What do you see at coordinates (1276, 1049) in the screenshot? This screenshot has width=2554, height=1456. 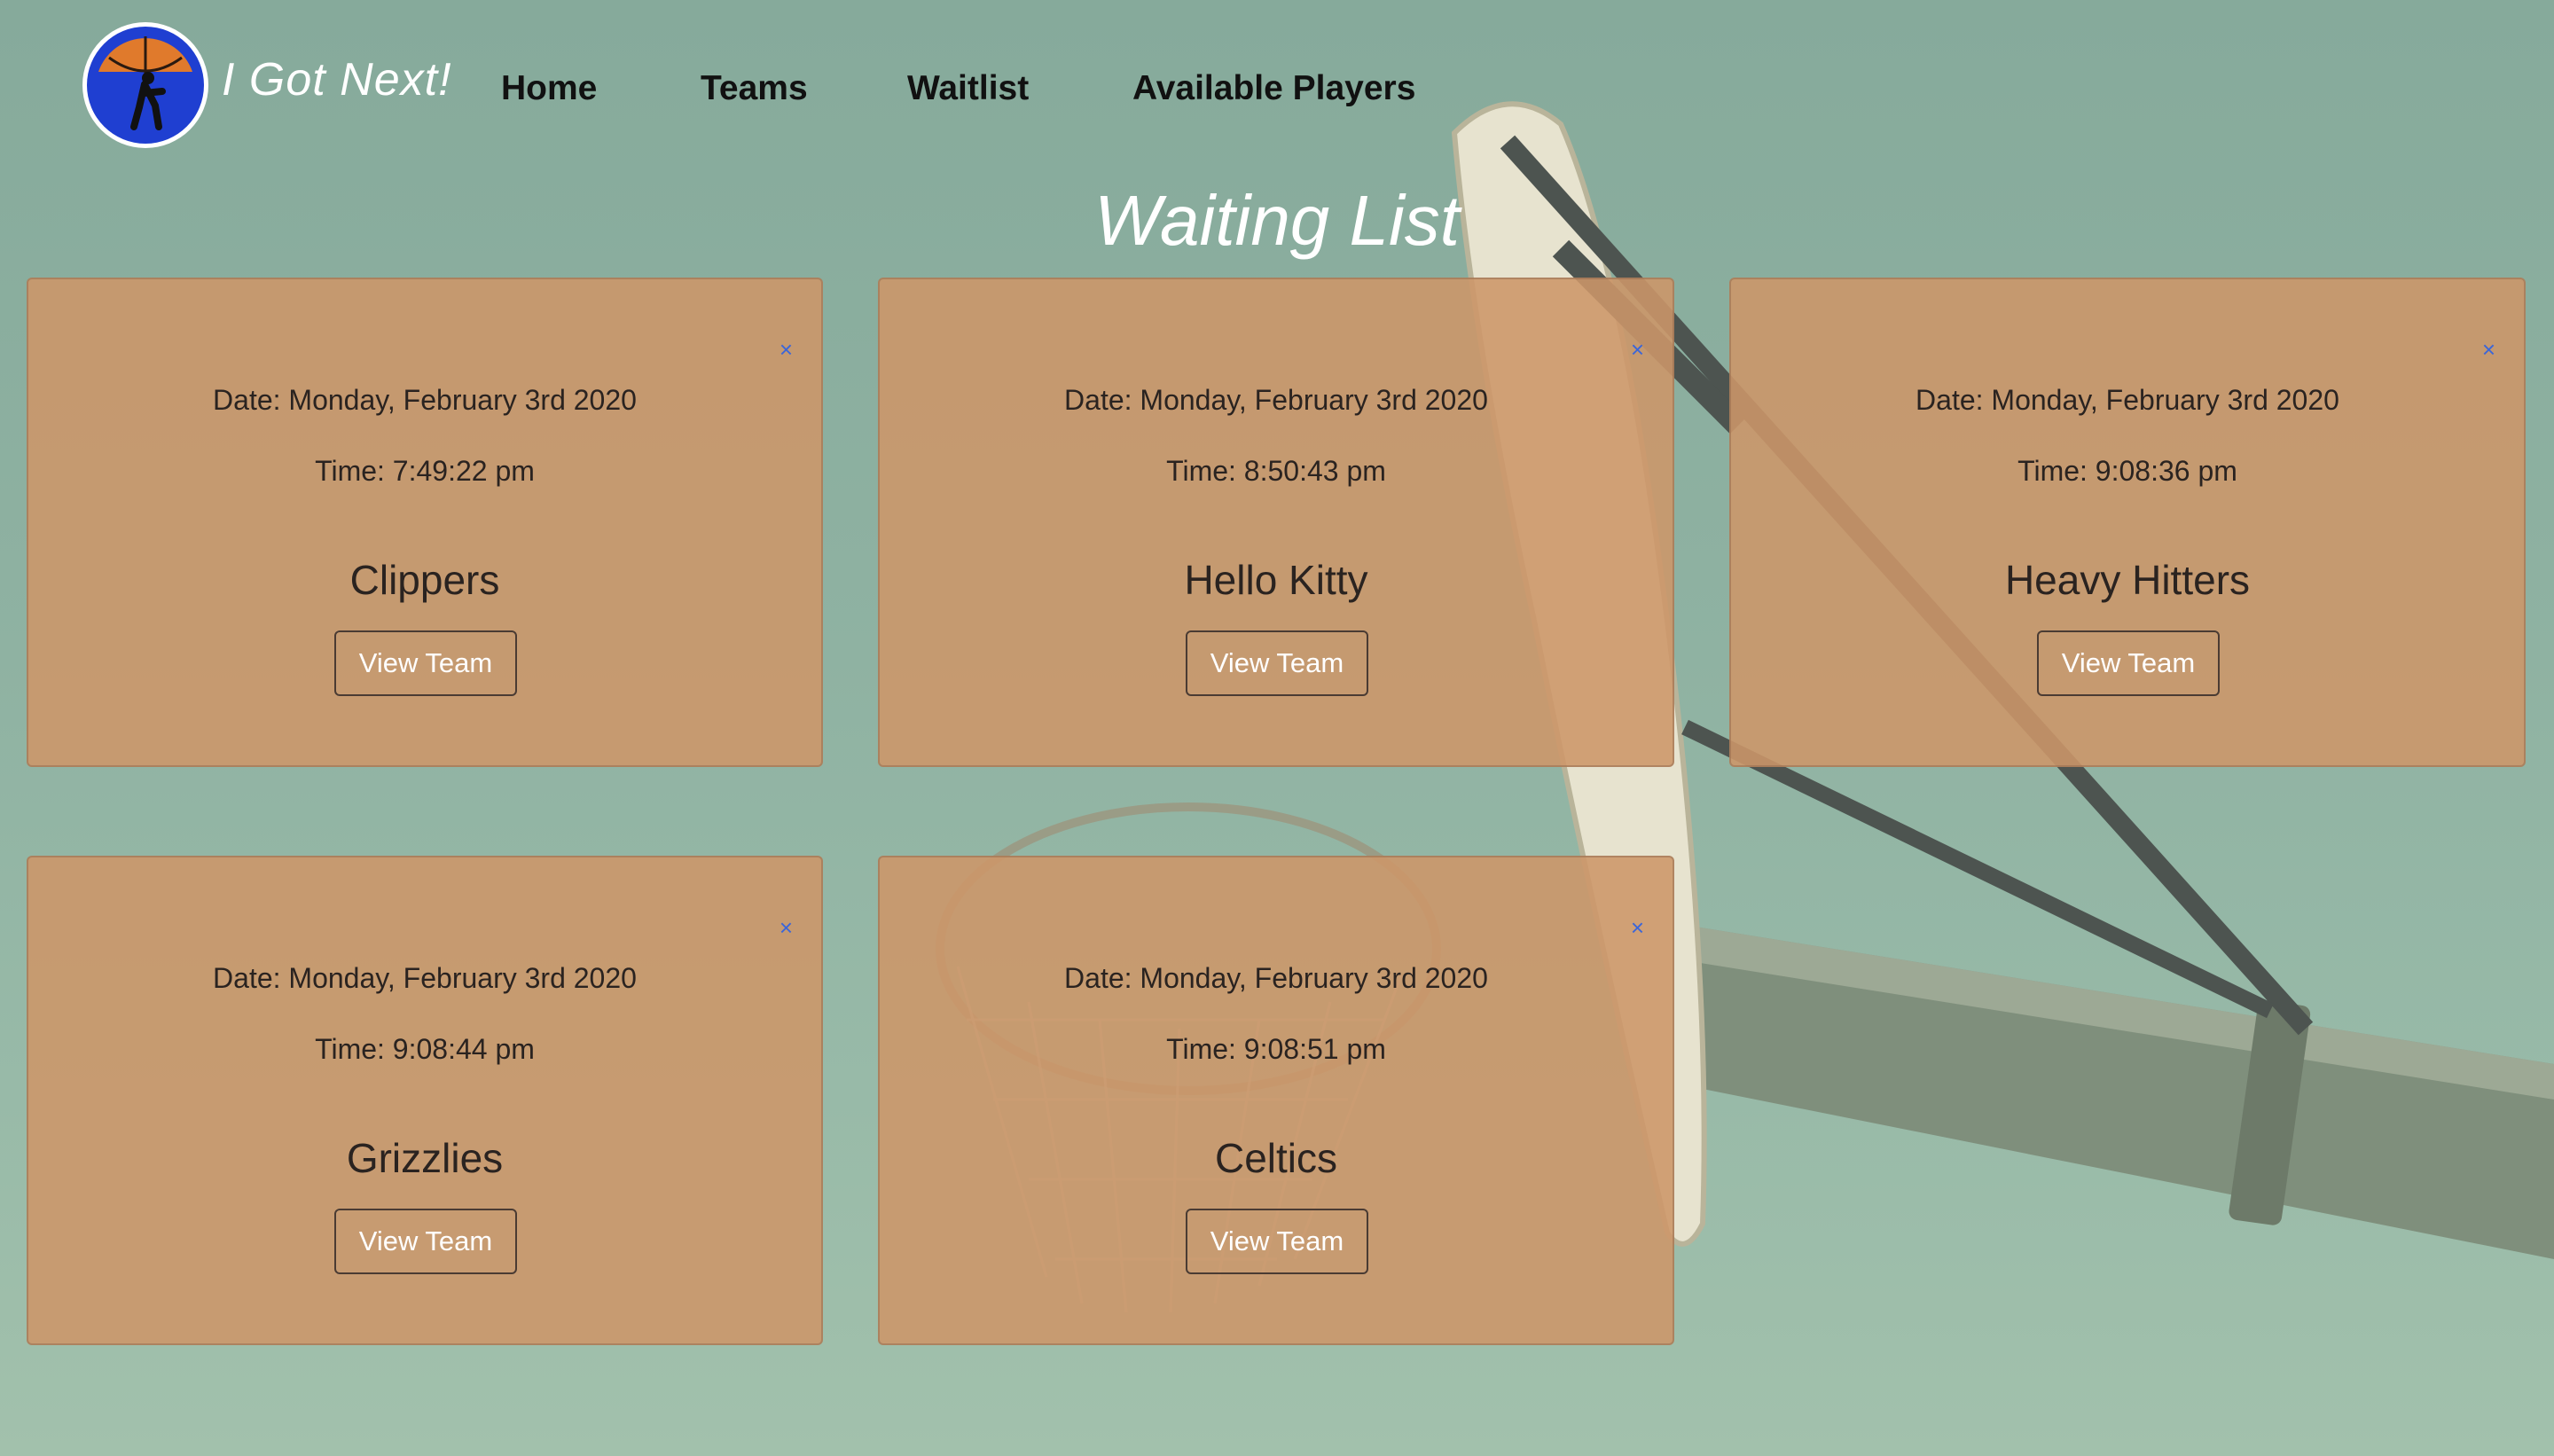 I see `card-time: Time: 9:08:51 pm` at bounding box center [1276, 1049].